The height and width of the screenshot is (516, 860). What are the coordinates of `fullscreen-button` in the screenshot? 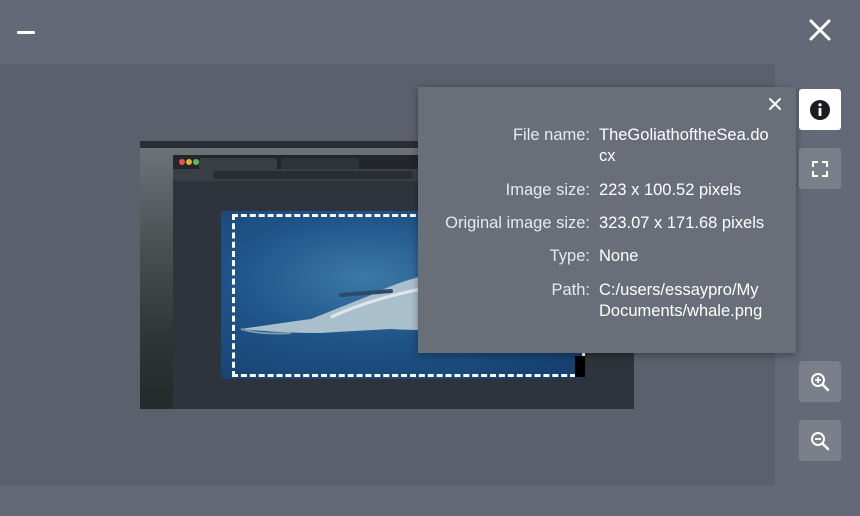 It's located at (820, 168).